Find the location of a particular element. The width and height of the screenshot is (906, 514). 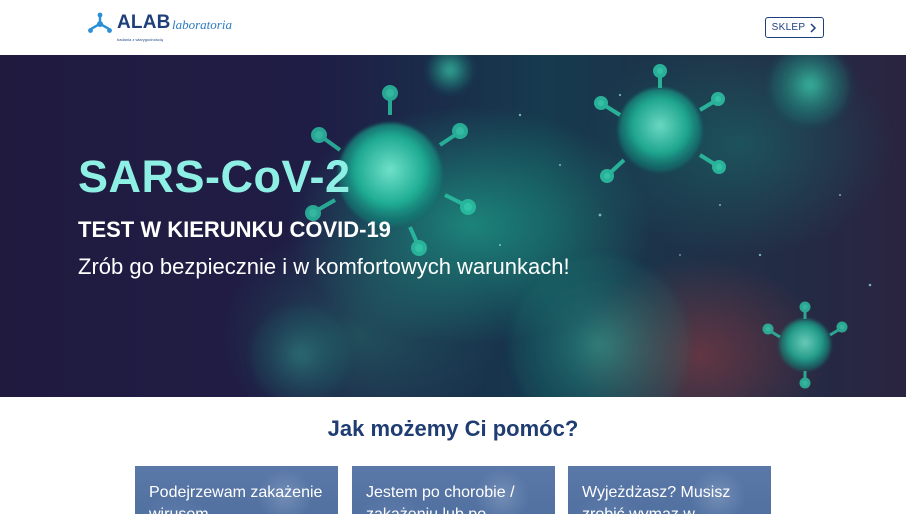

help-section-title: Jak możemy Ci pomóc? is located at coordinates (453, 428).